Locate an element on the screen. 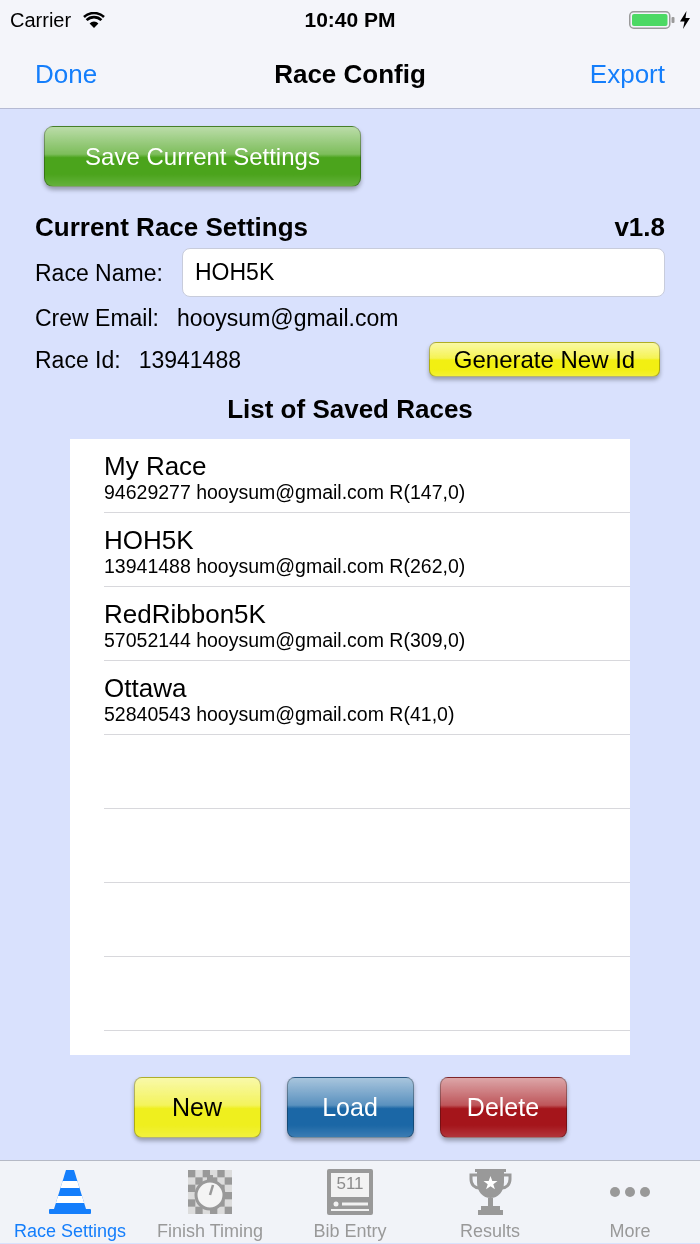 The height and width of the screenshot is (1244, 700). screen-title: Race Config is located at coordinates (350, 74).